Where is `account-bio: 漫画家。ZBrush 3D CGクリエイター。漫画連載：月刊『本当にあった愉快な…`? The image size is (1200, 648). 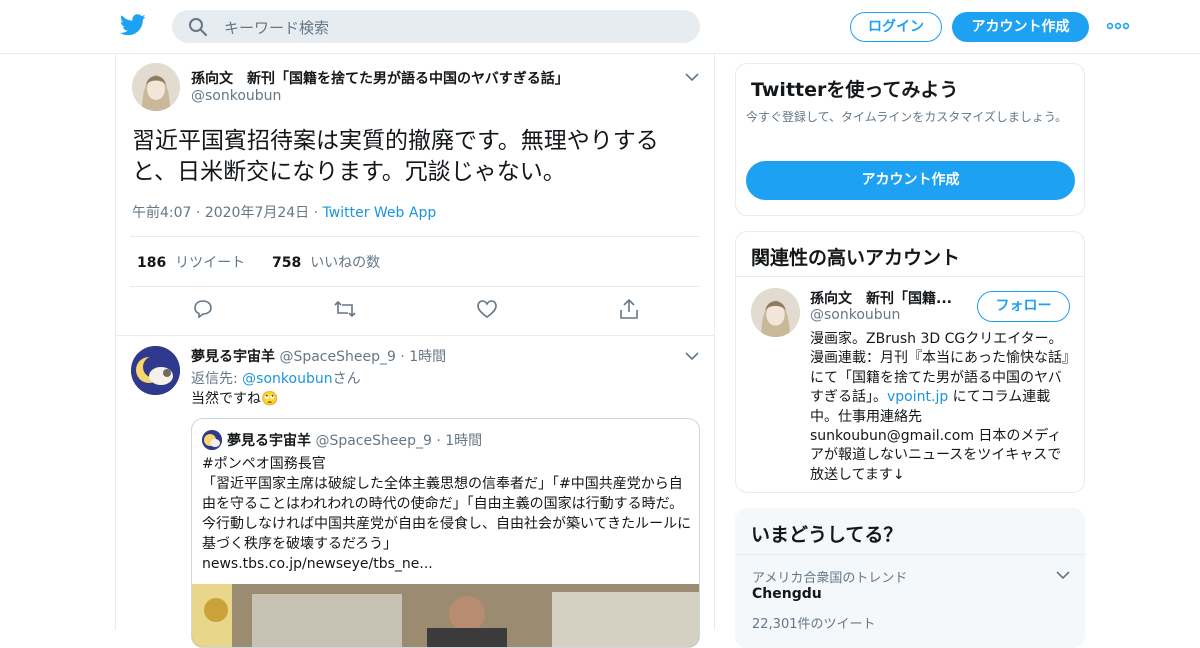
account-bio: 漫画家。ZBrush 3D CGクリエイター。漫画連載：月刊『本当にあった愉快な… is located at coordinates (941, 407).